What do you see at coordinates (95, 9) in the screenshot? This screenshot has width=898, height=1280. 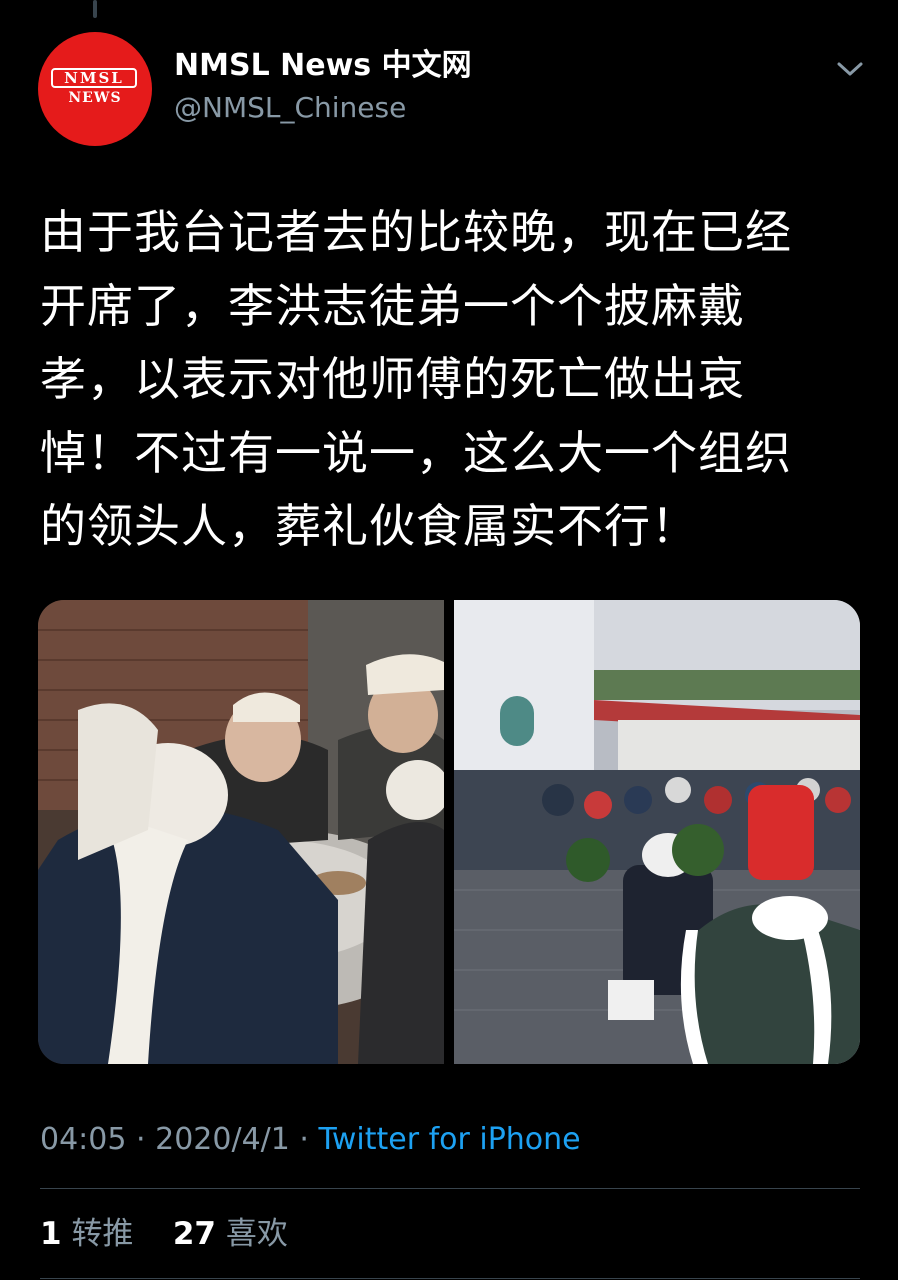 I see `thread-line` at bounding box center [95, 9].